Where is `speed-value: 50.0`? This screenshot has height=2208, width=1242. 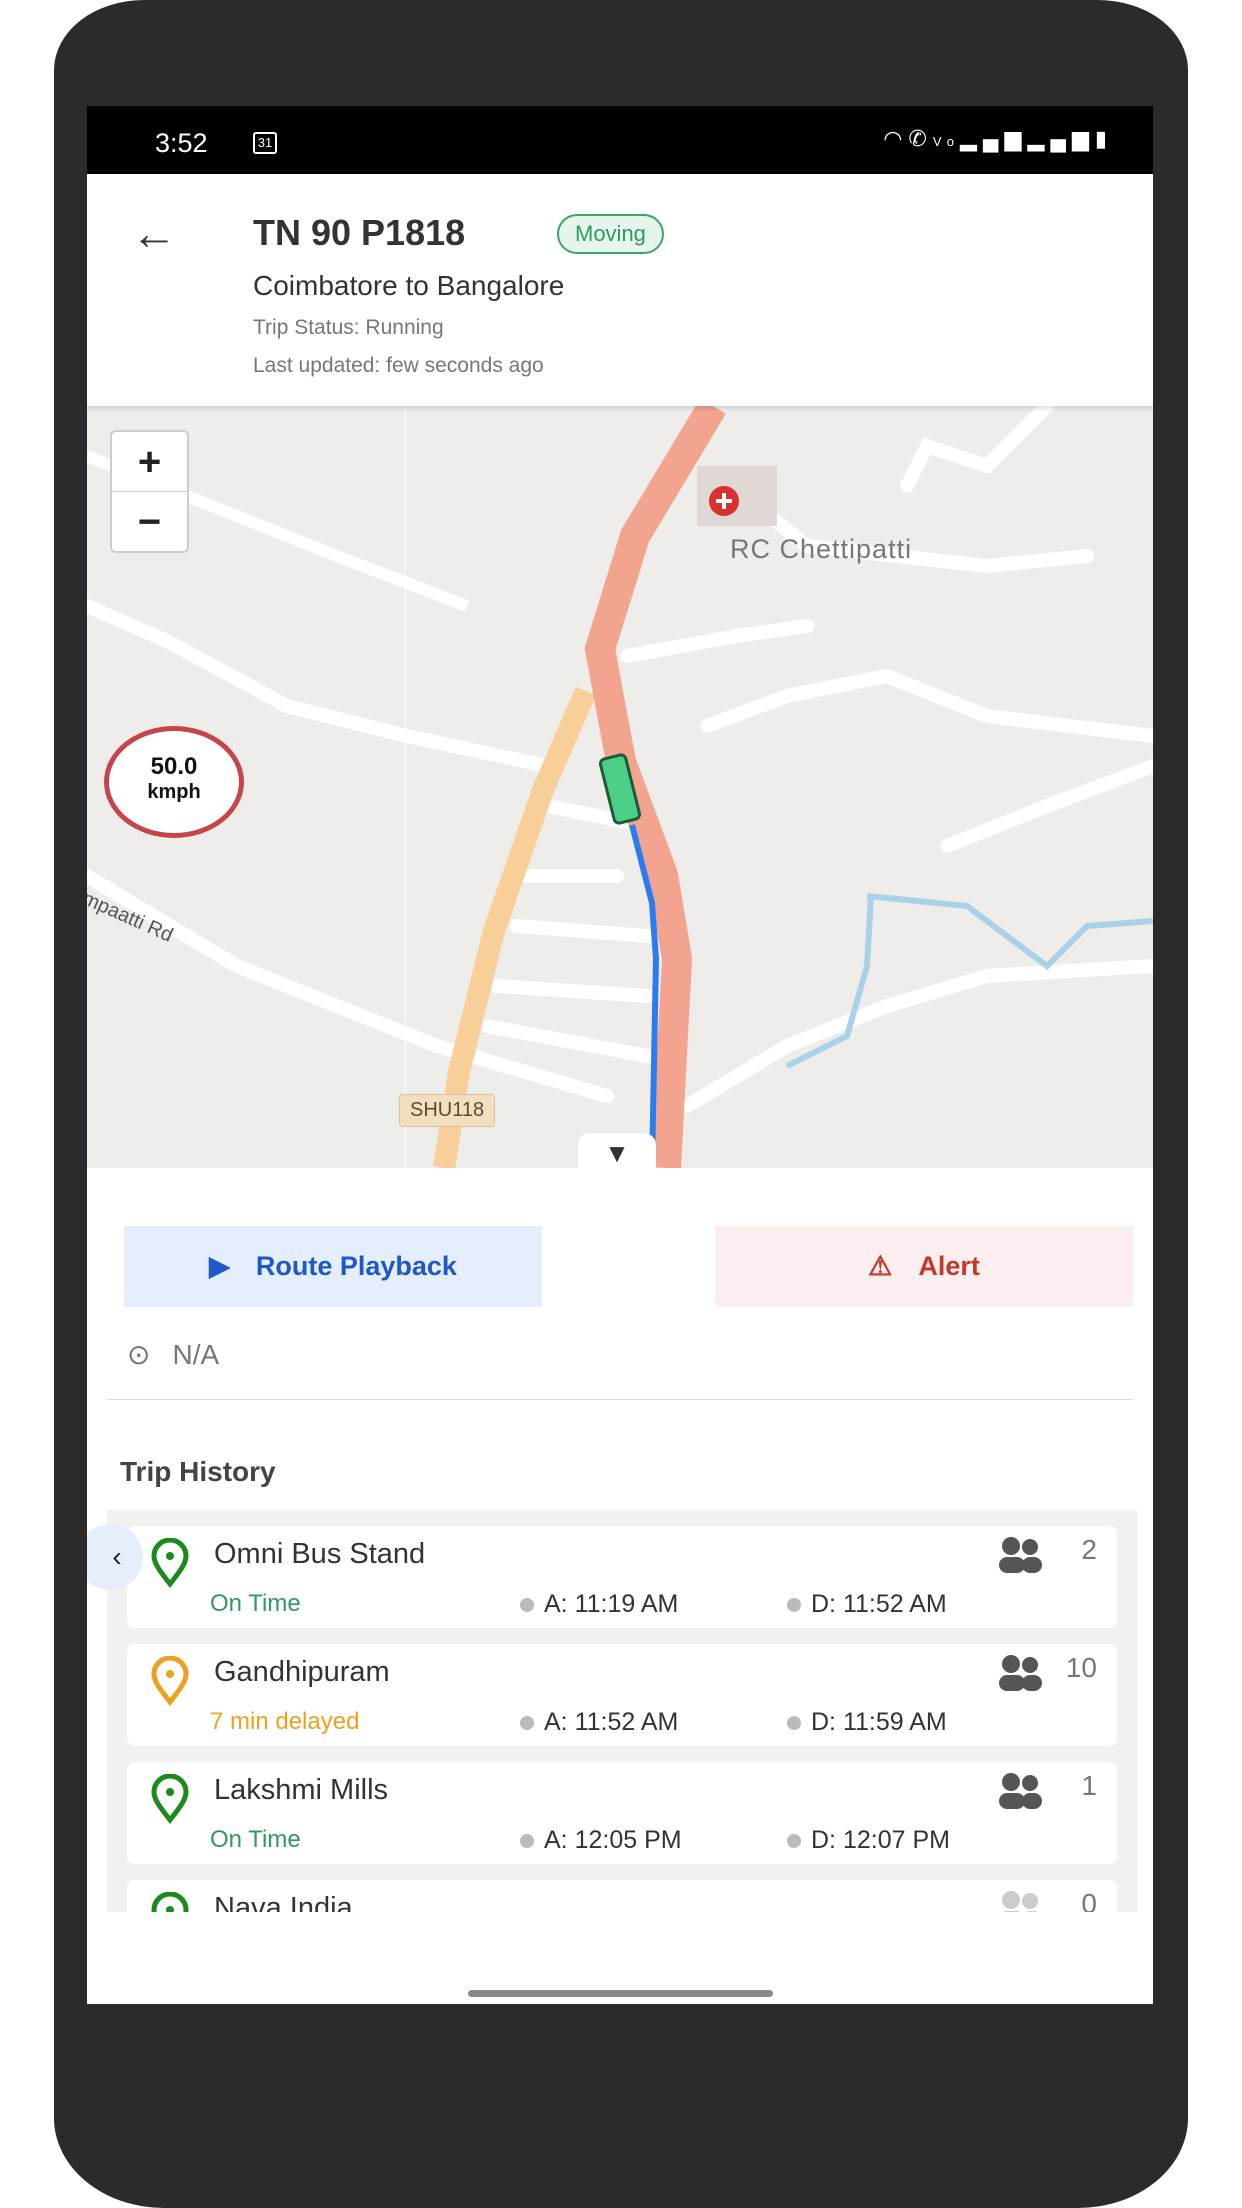
speed-value: 50.0 is located at coordinates (174, 766).